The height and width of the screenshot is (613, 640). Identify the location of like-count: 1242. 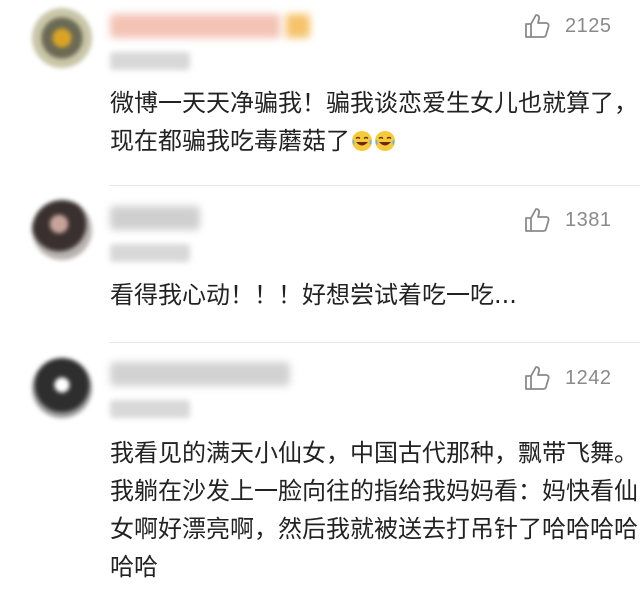
(588, 377).